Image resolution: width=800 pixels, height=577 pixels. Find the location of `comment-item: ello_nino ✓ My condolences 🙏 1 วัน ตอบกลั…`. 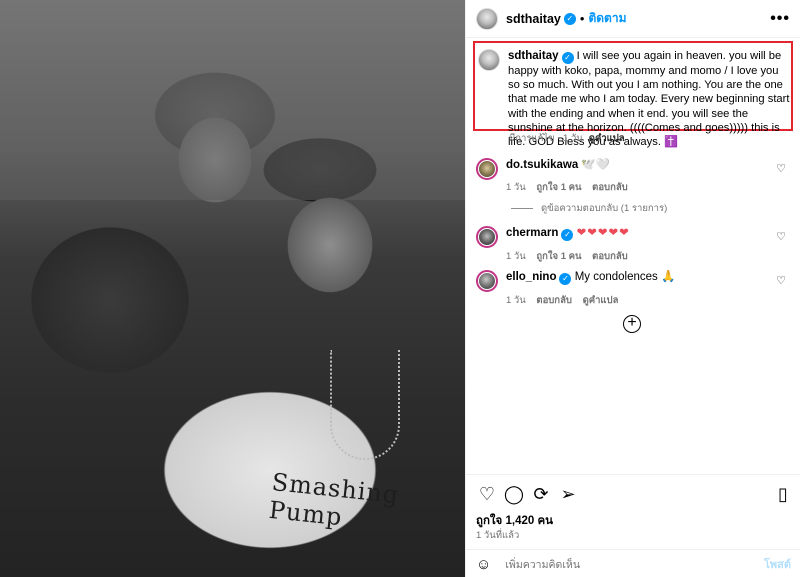

comment-item: ello_nino ✓ My condolences 🙏 1 วัน ตอบกลั… is located at coordinates (635, 289).